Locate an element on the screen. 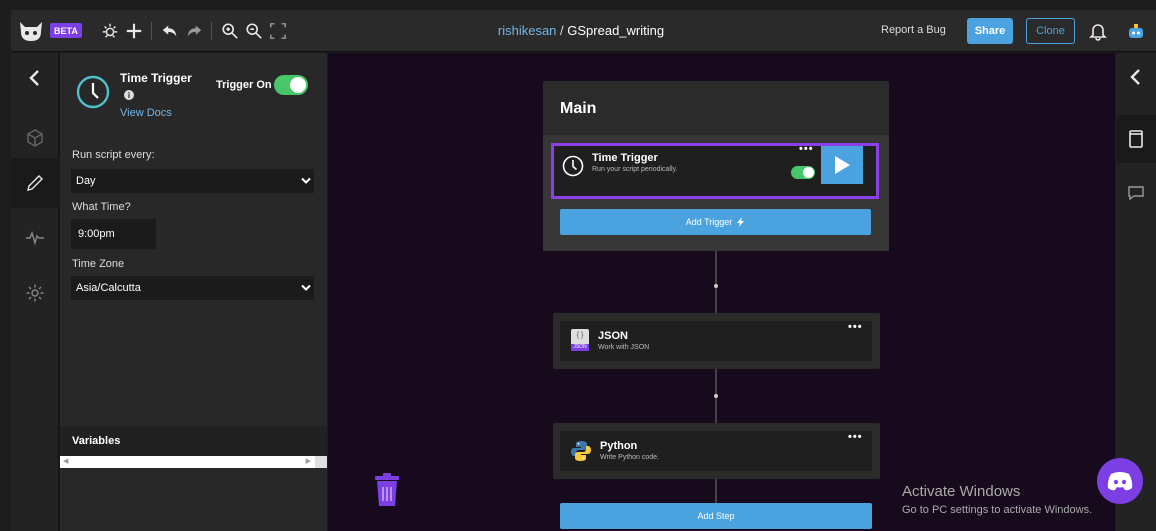  scroll-left-icon: ◀ is located at coordinates (65, 462).